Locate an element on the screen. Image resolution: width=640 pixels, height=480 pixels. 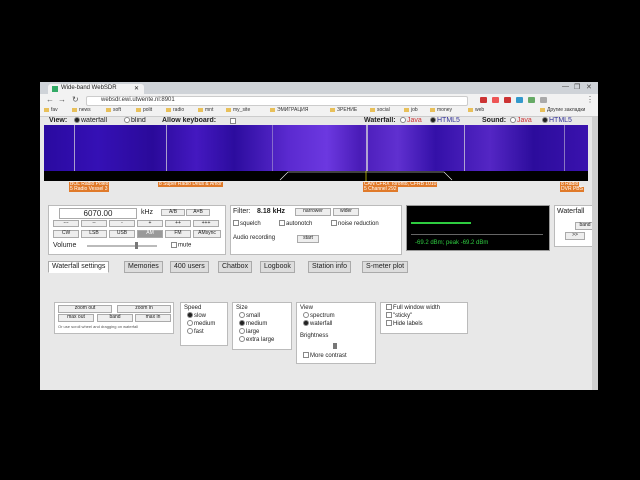
bookmark-item: soft is located at coordinates (113, 110).